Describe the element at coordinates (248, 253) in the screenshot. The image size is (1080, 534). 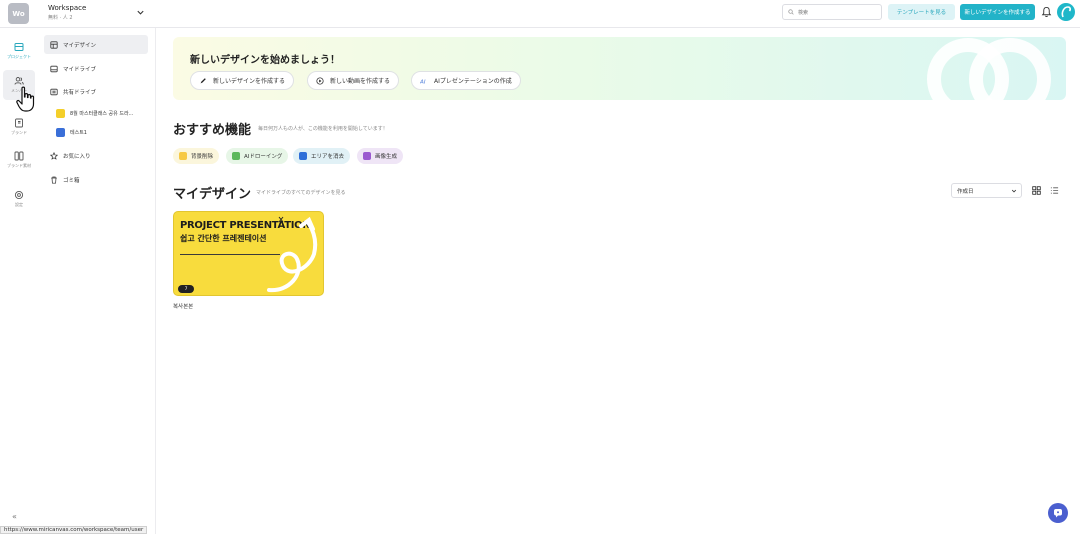
I see `design-card: PROJECT PRESENTATION 쉽고 간단한 프레젠테이션 7` at that location.